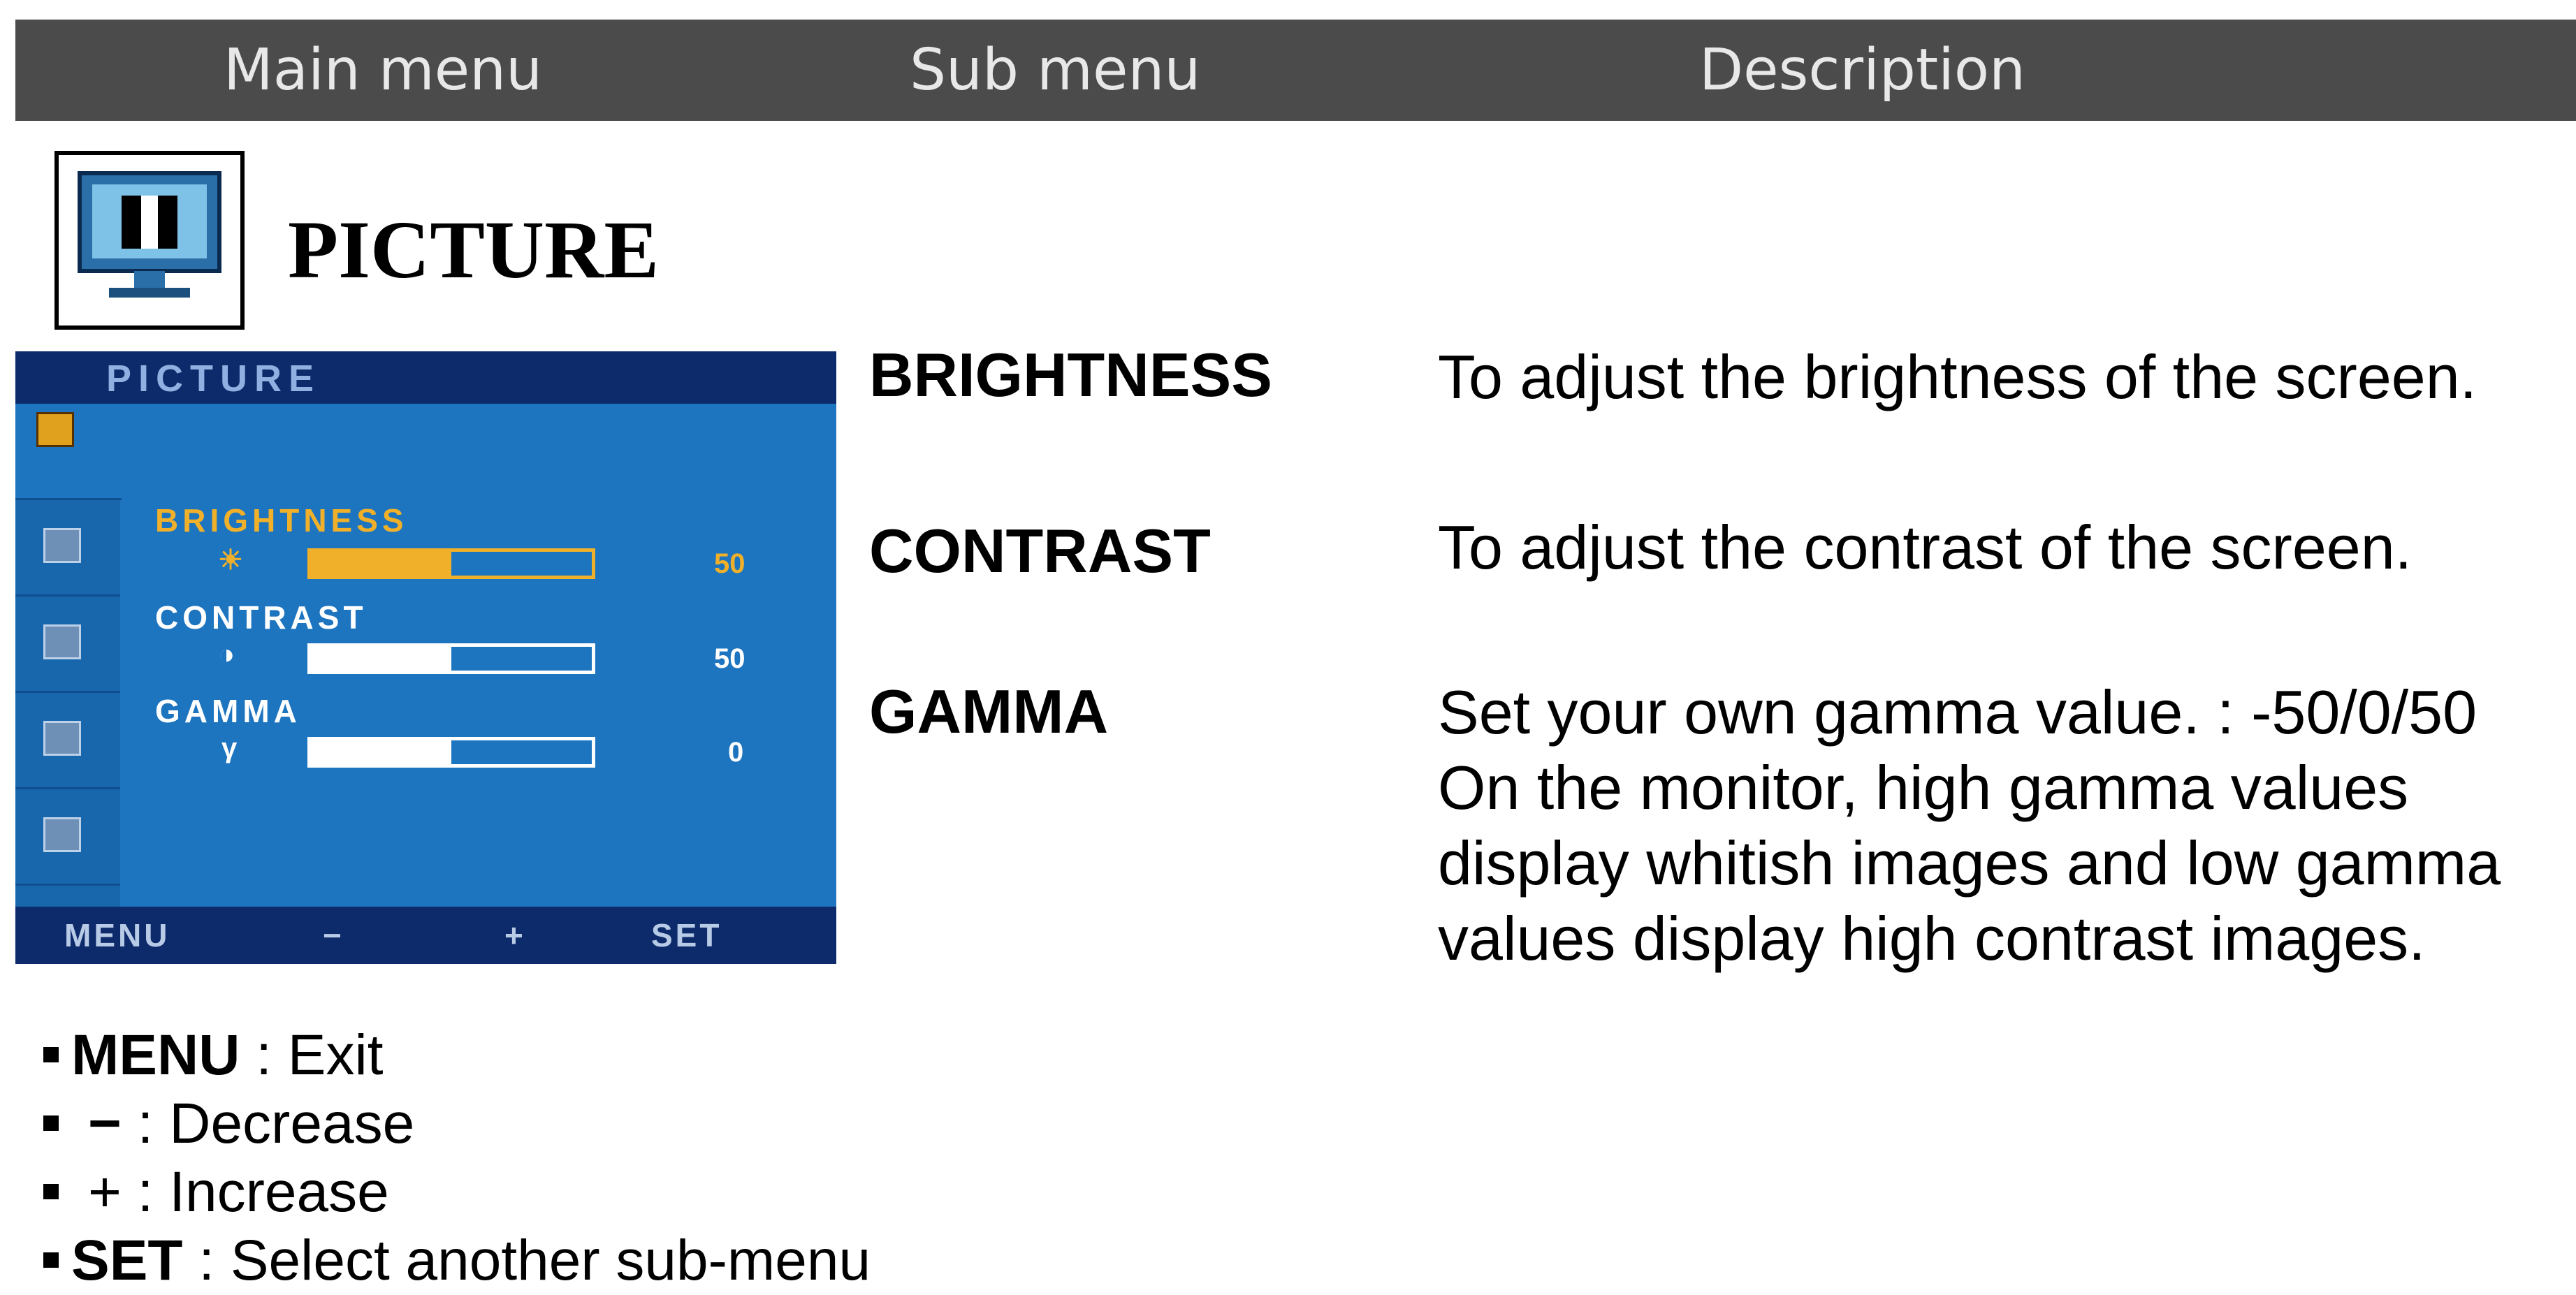  What do you see at coordinates (989, 711) in the screenshot?
I see `submenu-gamma: GAMMA` at bounding box center [989, 711].